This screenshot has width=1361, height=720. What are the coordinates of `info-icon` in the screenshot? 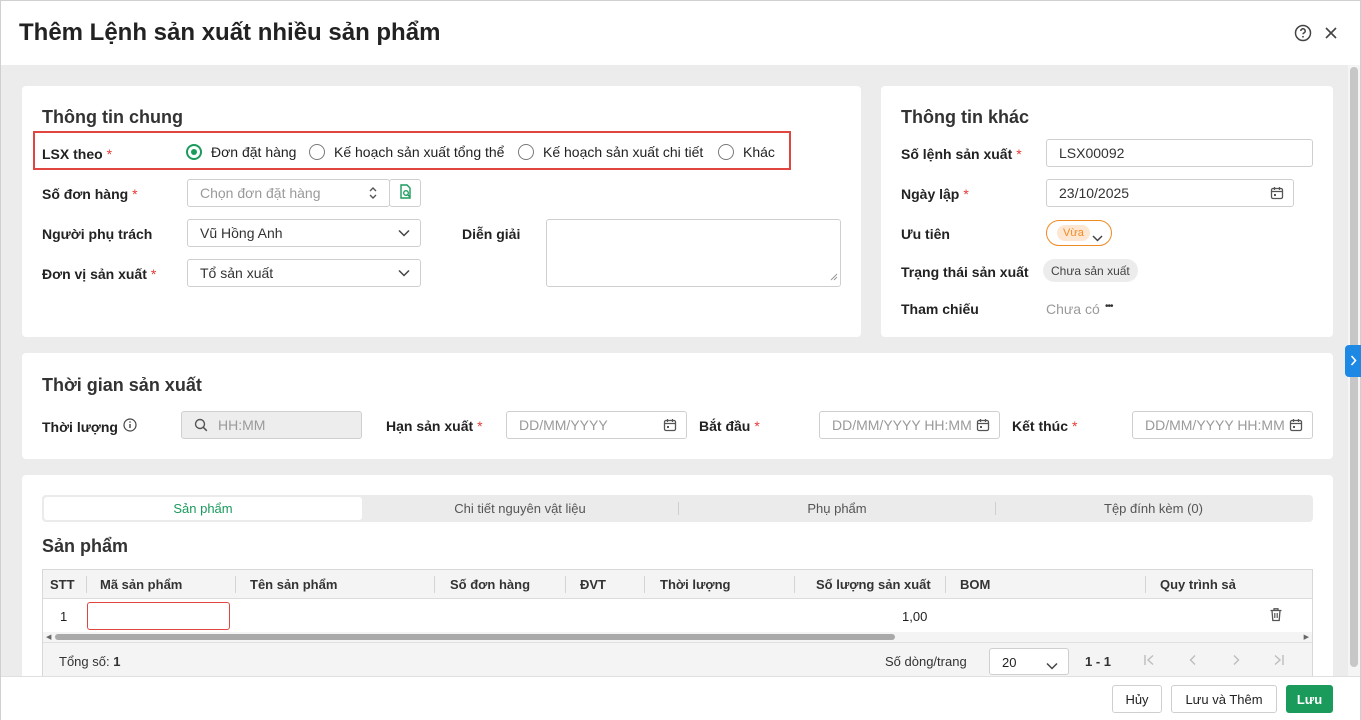 It's located at (130, 426).